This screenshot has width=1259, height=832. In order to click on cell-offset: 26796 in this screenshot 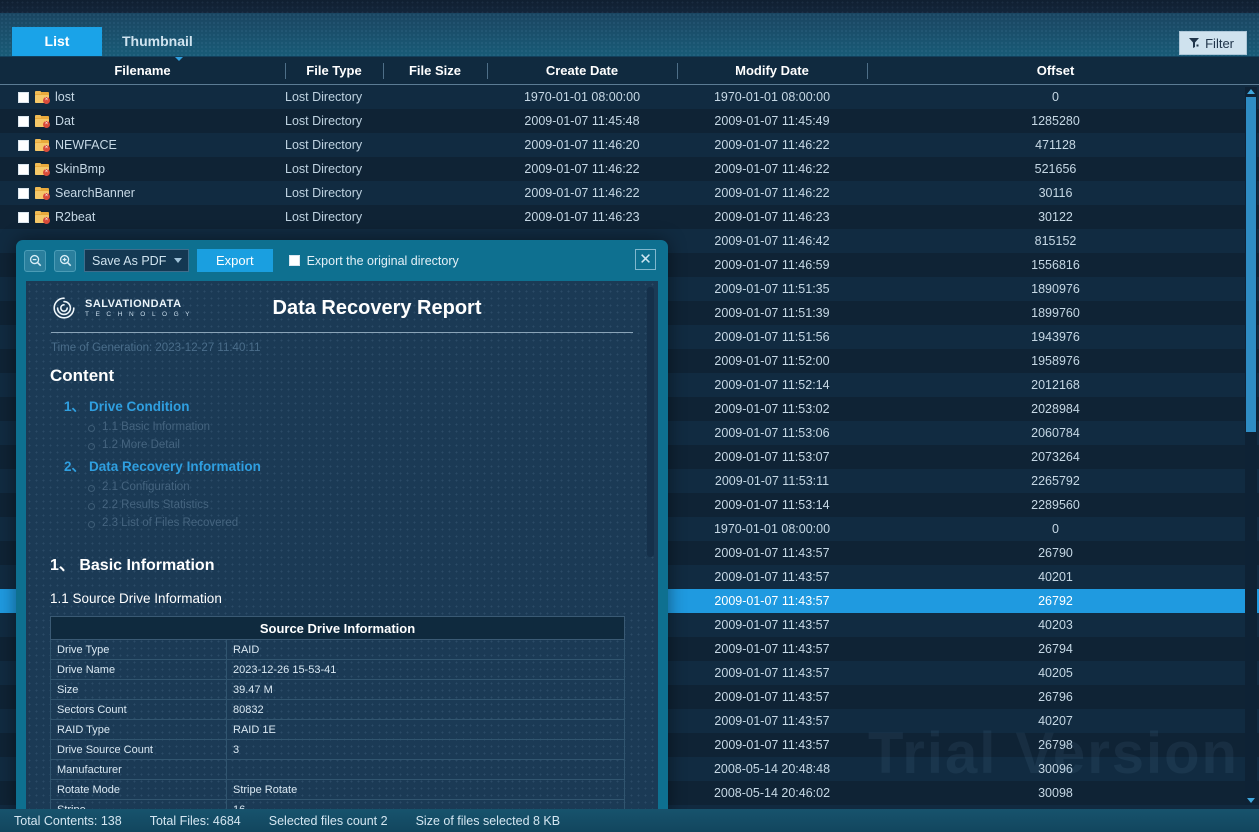, I will do `click(1055, 697)`.